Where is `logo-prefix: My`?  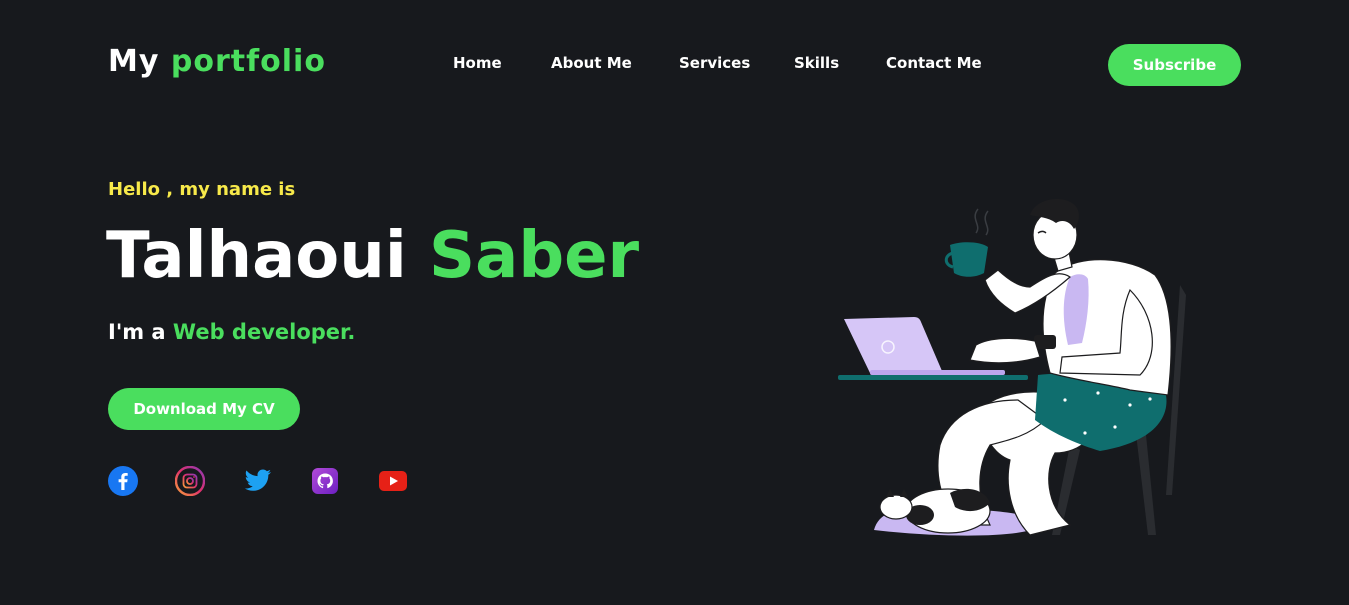 logo-prefix: My is located at coordinates (134, 61).